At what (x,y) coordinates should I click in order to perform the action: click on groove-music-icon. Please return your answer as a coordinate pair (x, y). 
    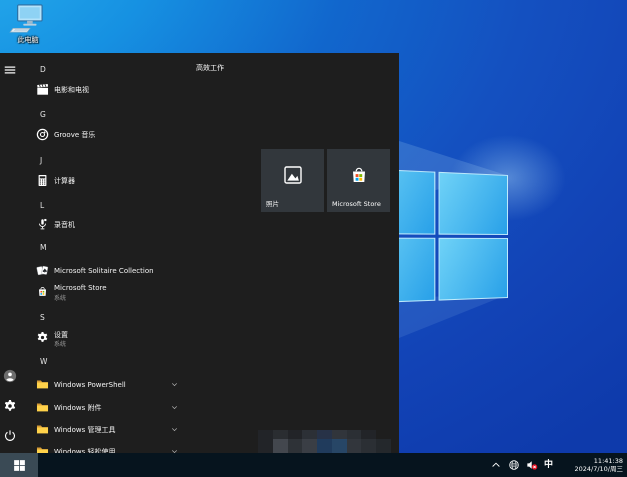
    Looking at the image, I should click on (42, 134).